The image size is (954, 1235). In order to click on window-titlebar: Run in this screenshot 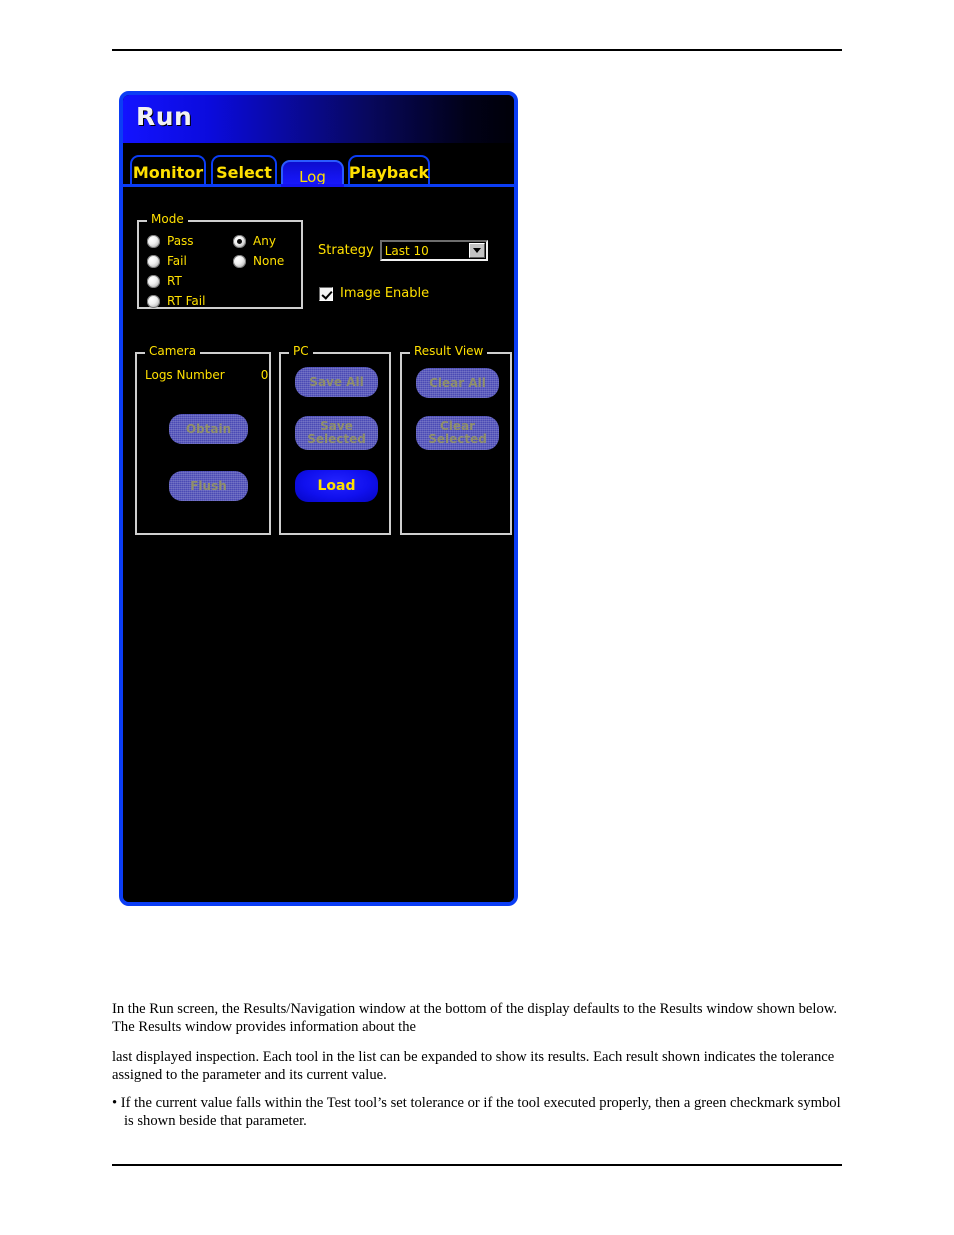, I will do `click(318, 119)`.